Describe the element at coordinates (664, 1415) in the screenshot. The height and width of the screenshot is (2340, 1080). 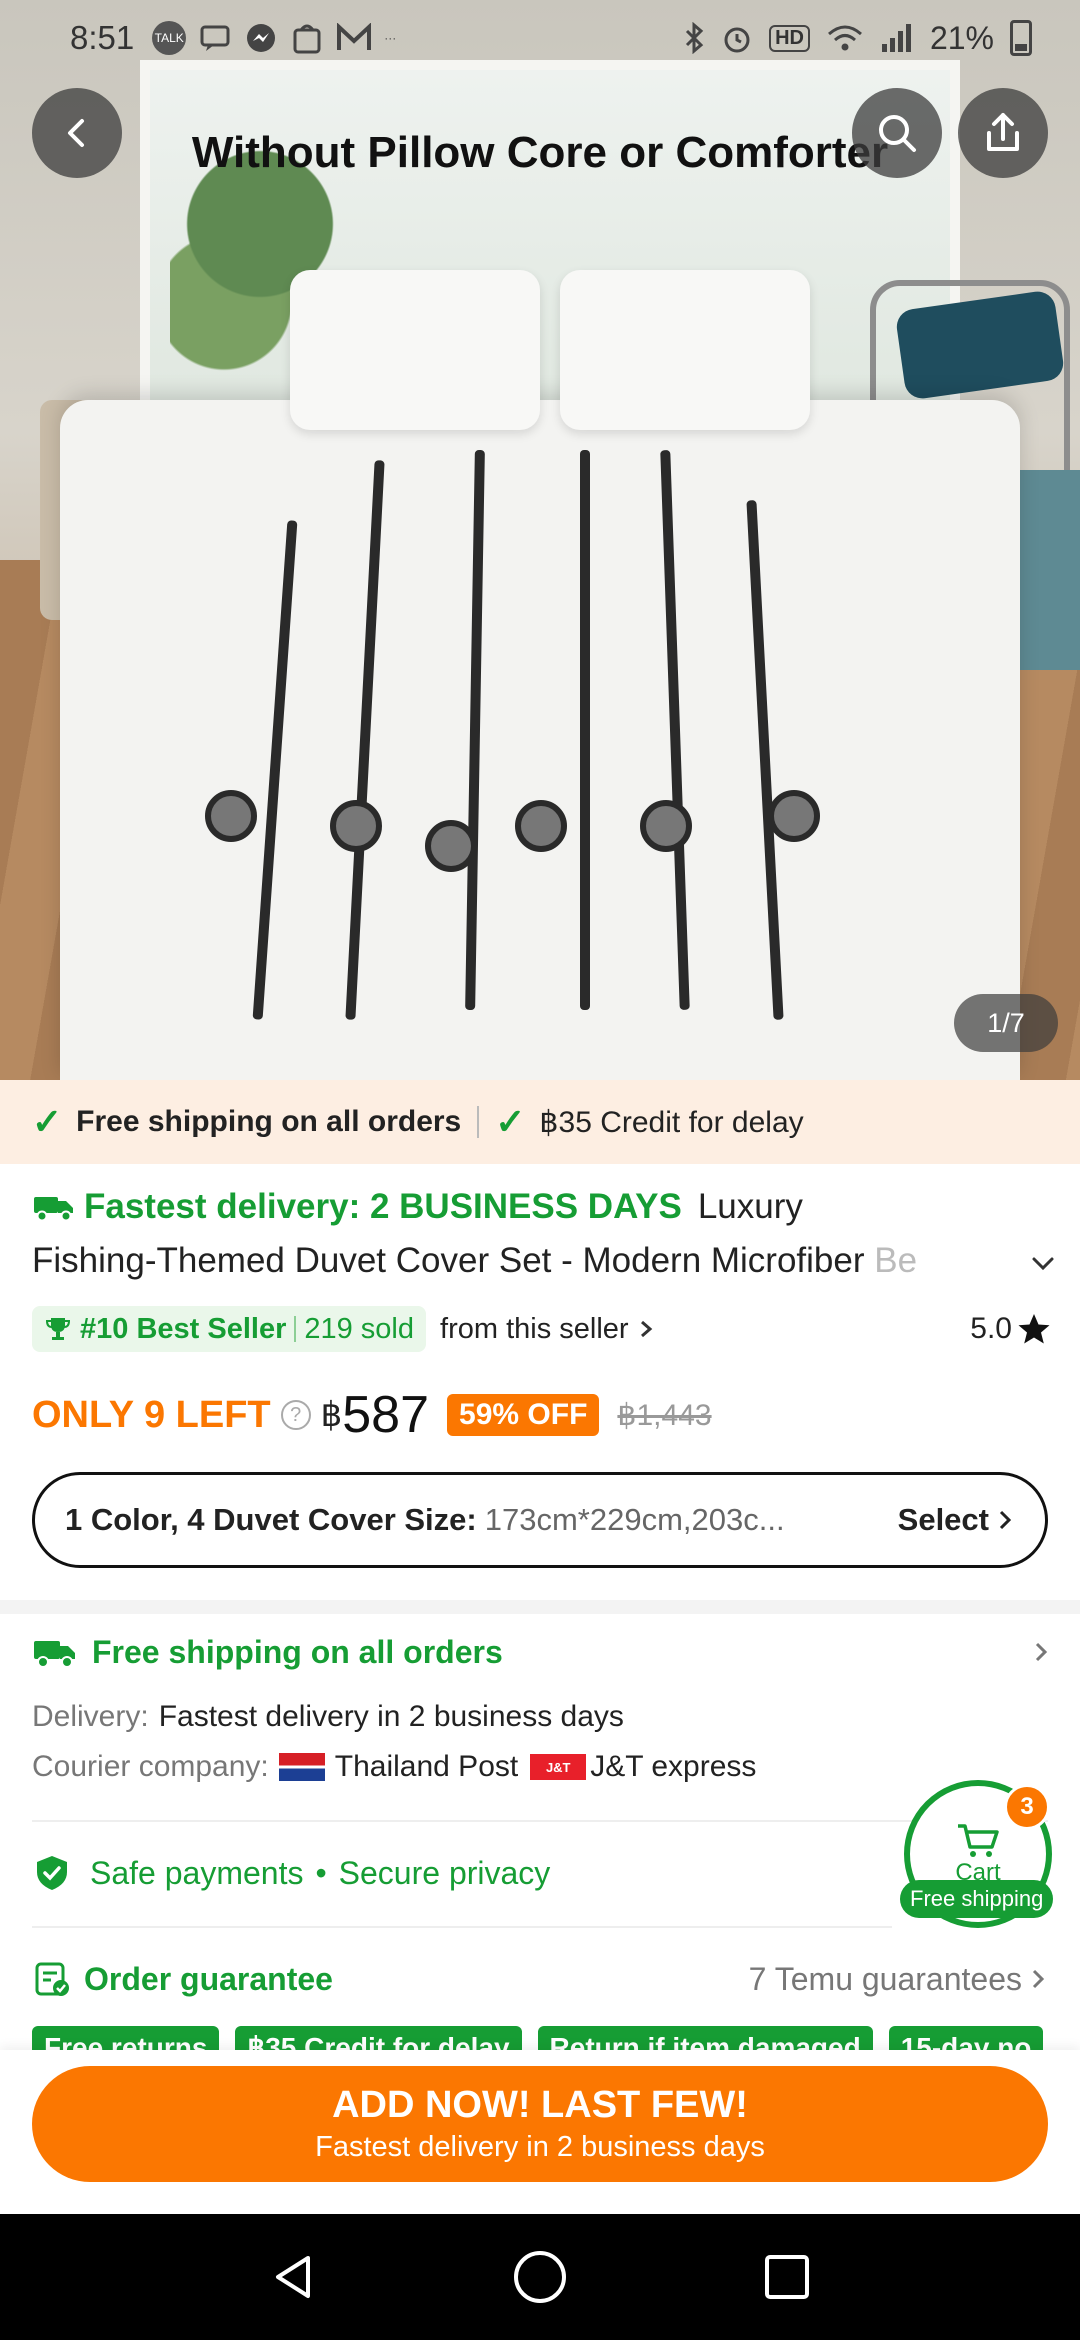
I see `price-original: ฿1,443` at that location.